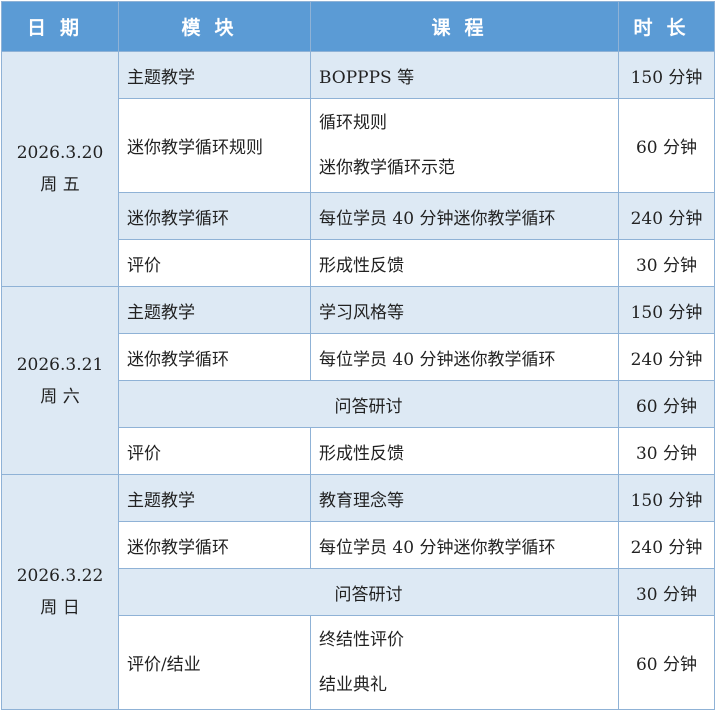 This screenshot has height=717, width=715. I want to click on date-text: 2026.3.20, so click(60, 153).